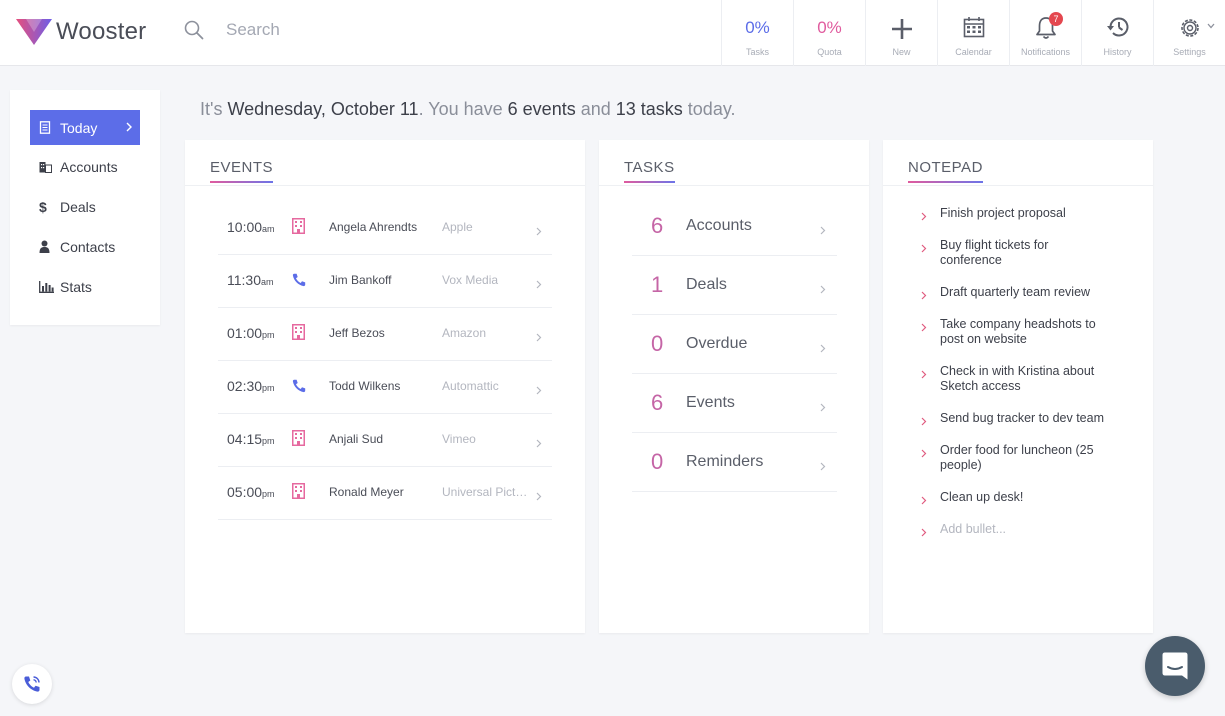 This screenshot has width=1225, height=716. I want to click on note-bullet: Clean up desk!, so click(1016, 497).